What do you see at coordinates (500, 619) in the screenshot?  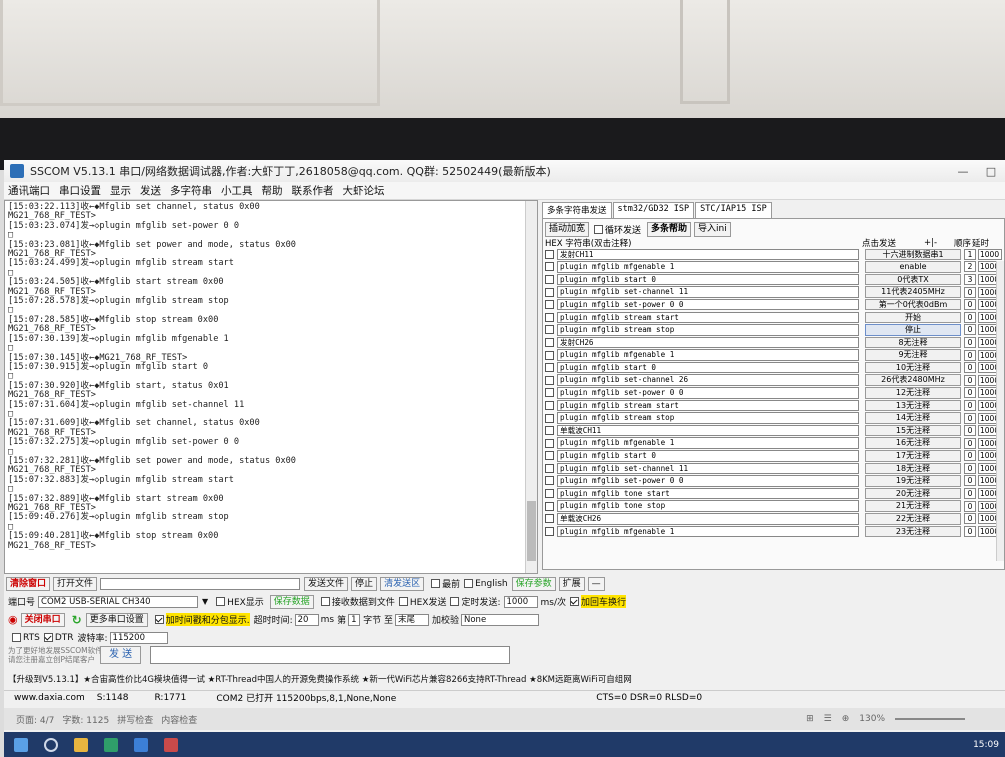 I see `checksum-select: None` at bounding box center [500, 619].